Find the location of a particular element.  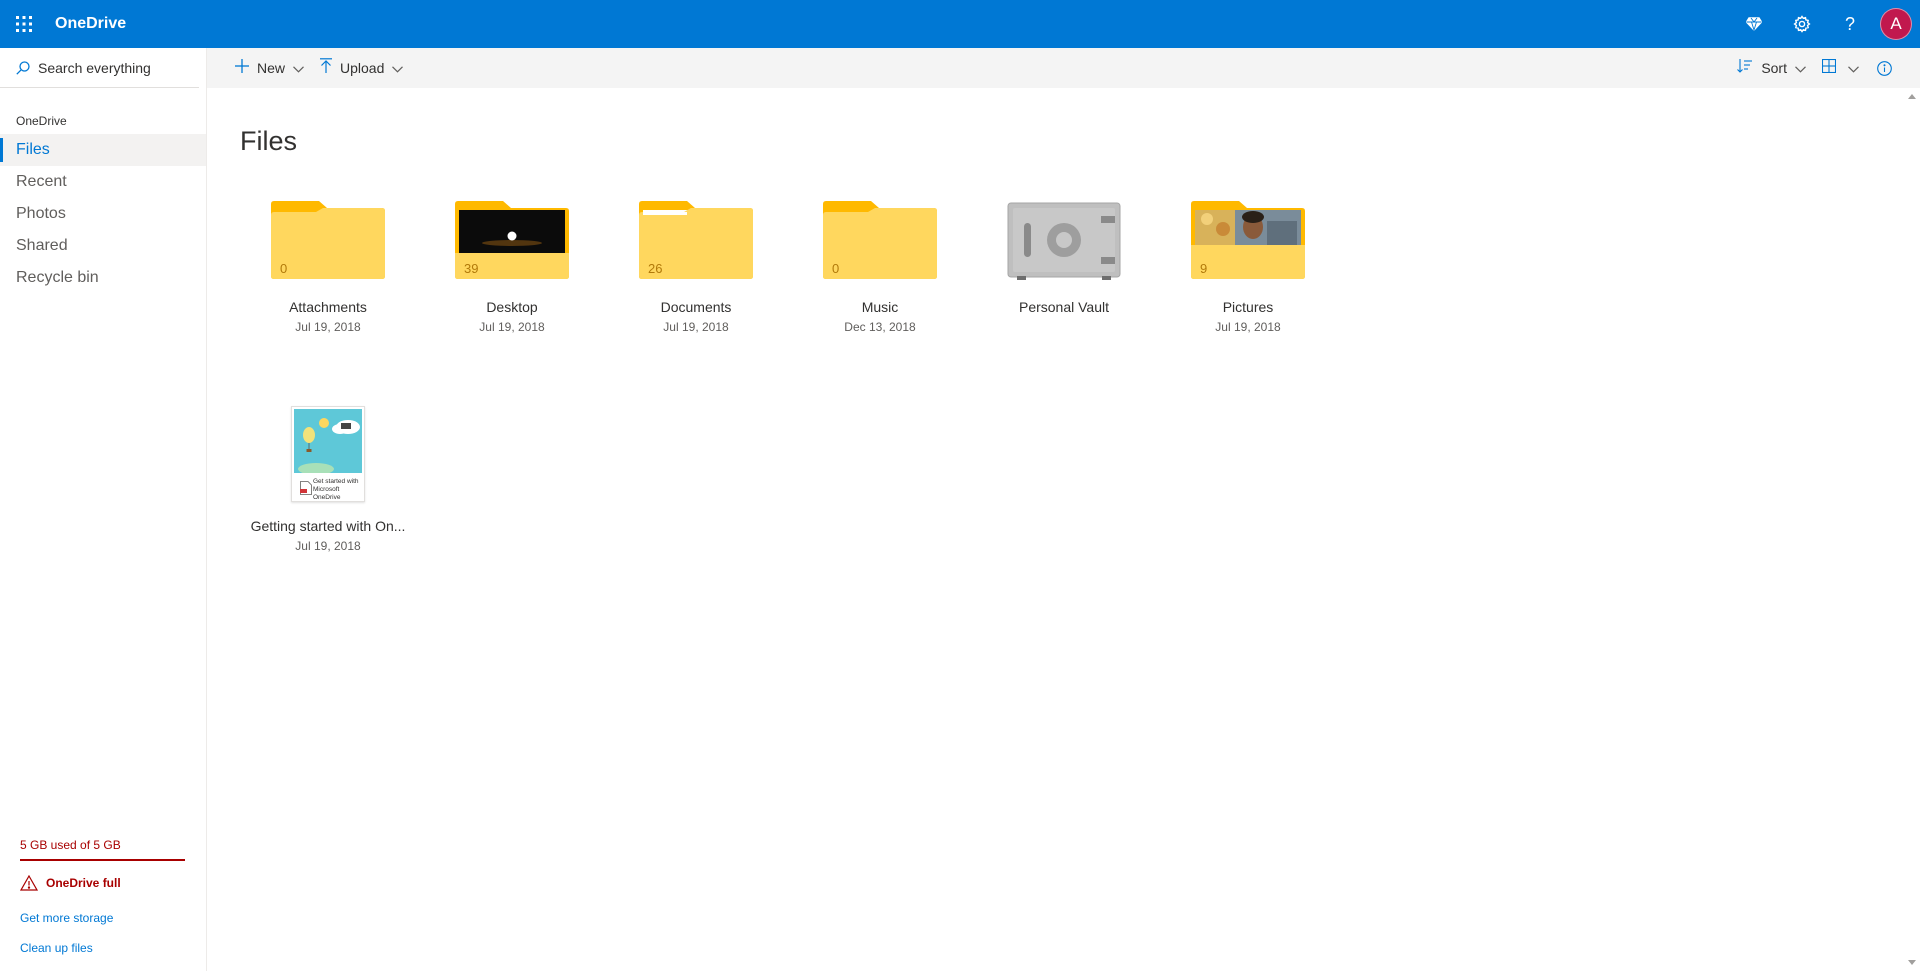

search-input: Search everything is located at coordinates (99, 68).